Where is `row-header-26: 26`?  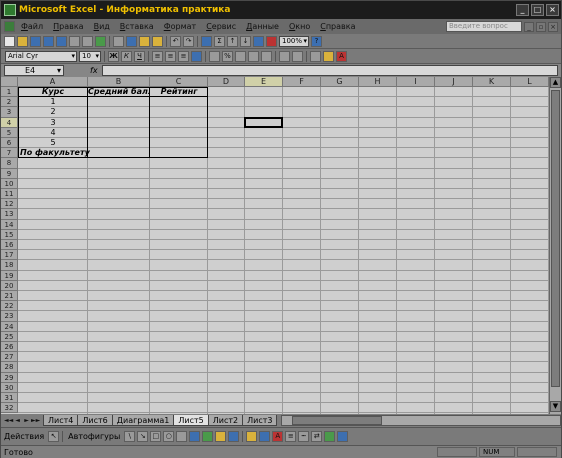
row-header-26: 26 is located at coordinates (9, 347).